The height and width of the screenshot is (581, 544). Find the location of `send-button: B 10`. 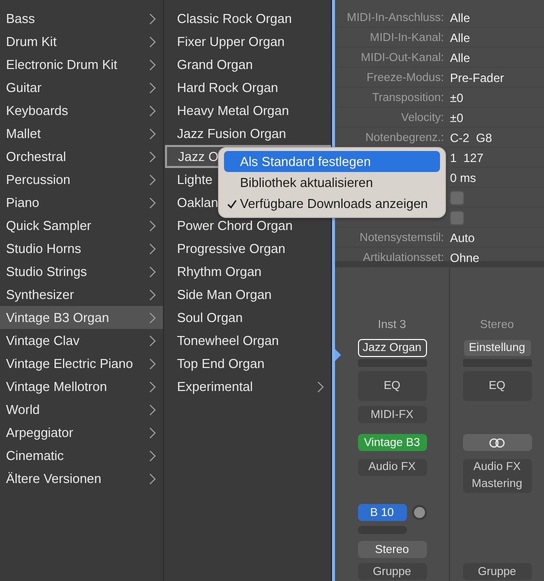

send-button: B 10 is located at coordinates (382, 512).